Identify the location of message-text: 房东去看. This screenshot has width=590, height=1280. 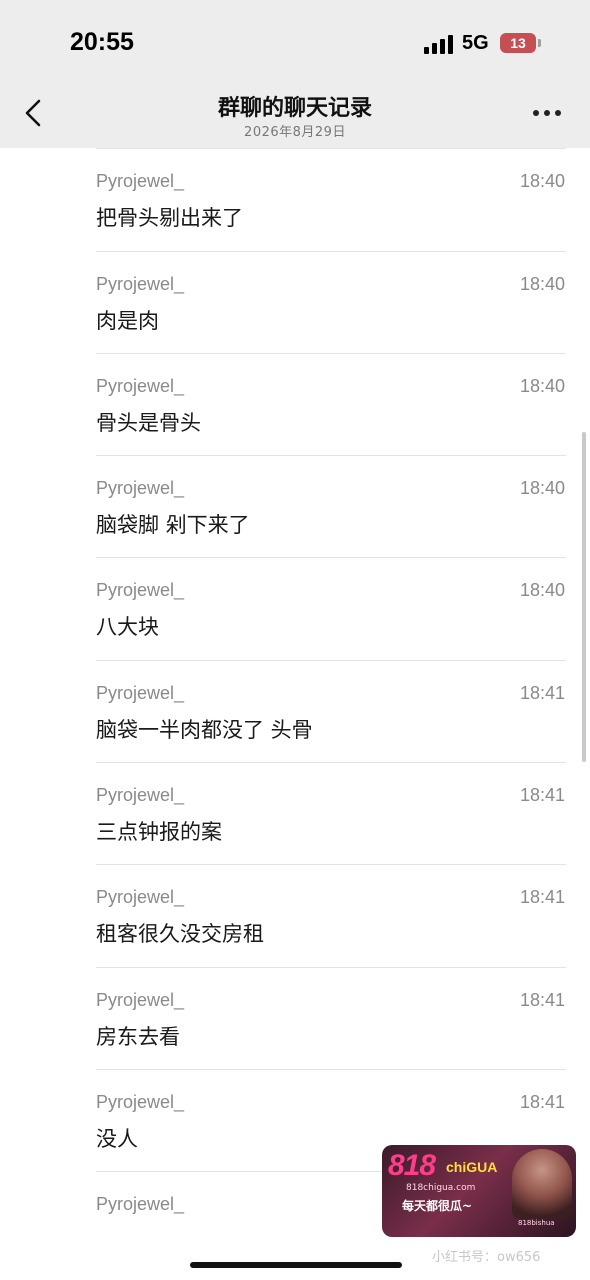
(138, 1036).